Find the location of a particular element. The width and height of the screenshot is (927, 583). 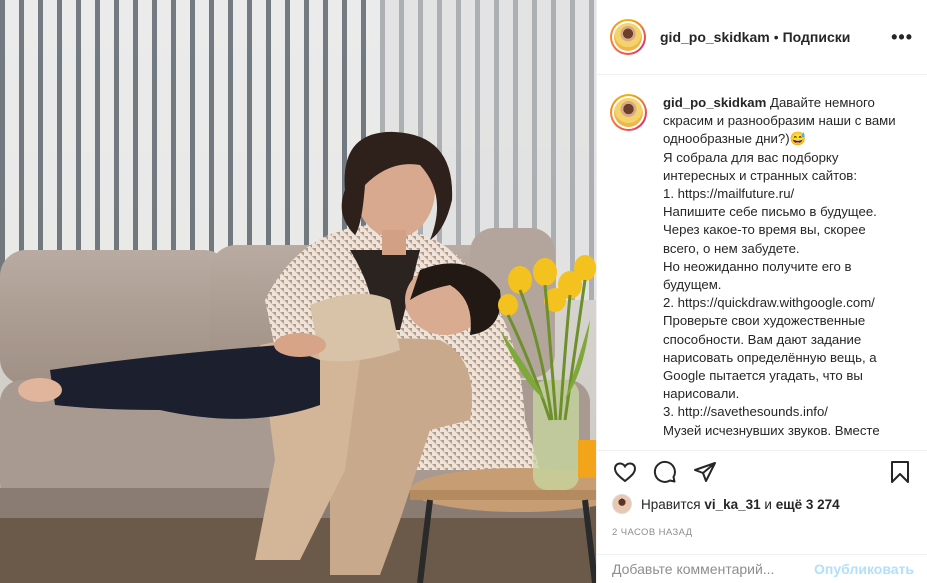

post-timestamp: 2 ЧАСОВ НАЗАД is located at coordinates (652, 532).